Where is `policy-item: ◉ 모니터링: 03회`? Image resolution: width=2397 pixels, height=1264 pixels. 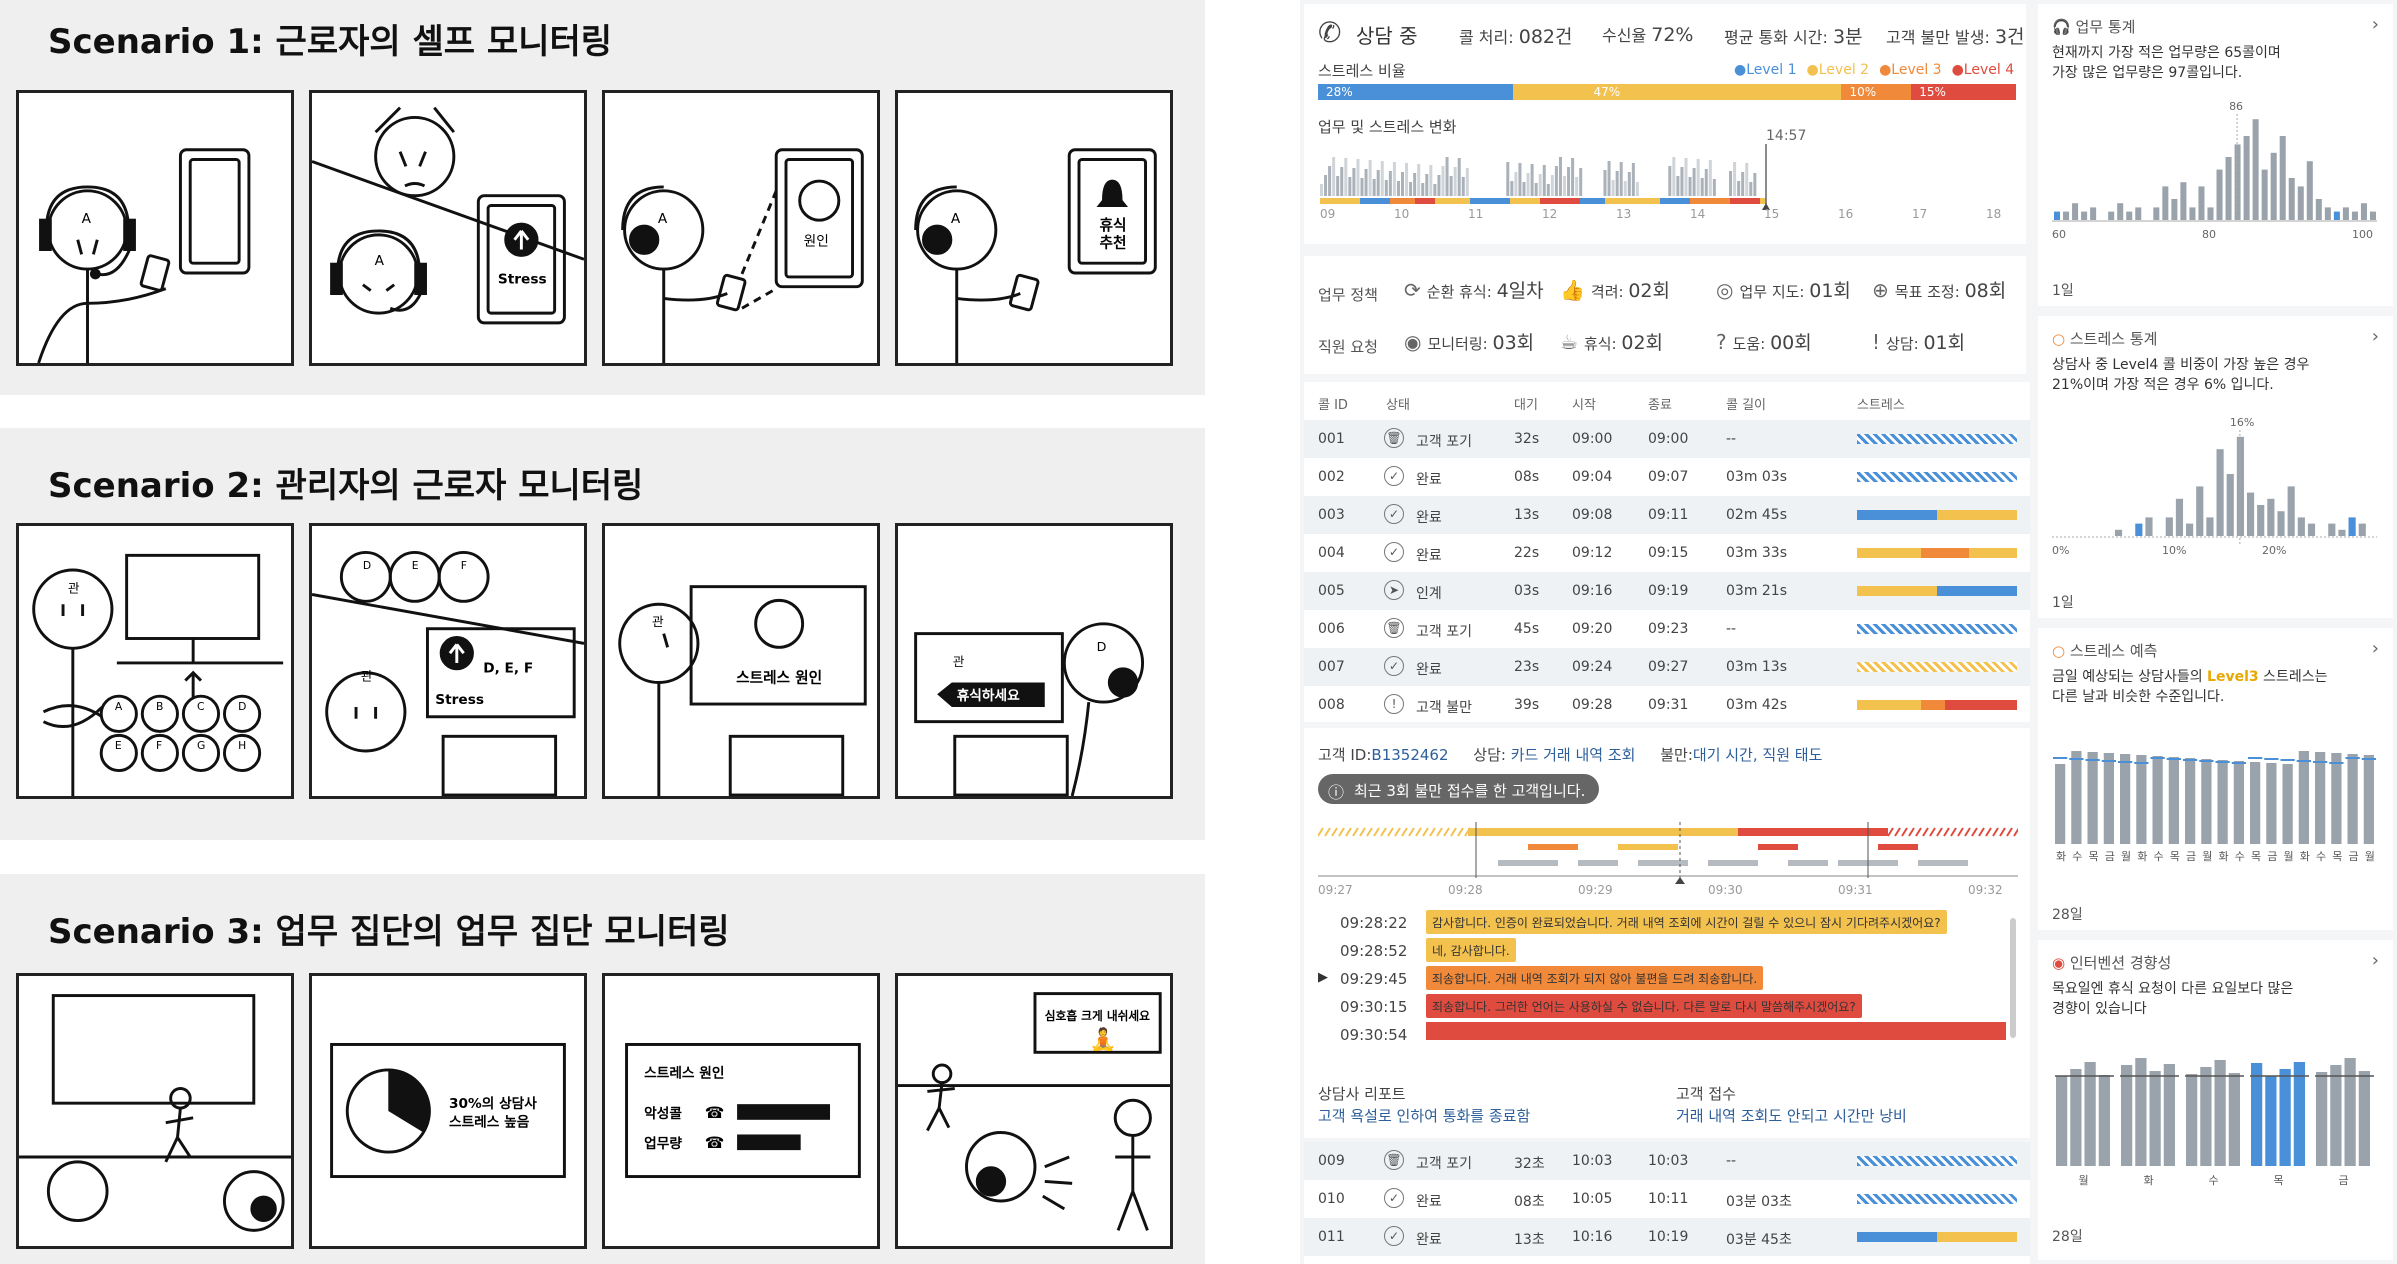
policy-item: ◉ 모니터링: 03회 is located at coordinates (1469, 345).